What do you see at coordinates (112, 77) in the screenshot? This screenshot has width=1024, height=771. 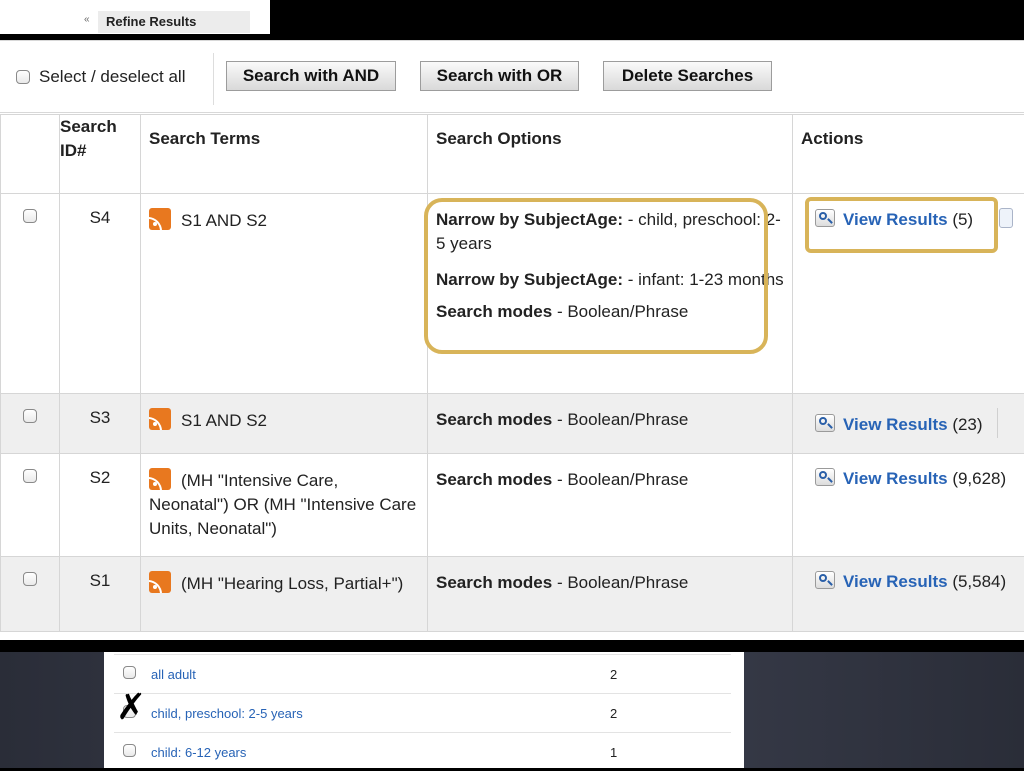 I see `select-all-label: Select / deselect all` at bounding box center [112, 77].